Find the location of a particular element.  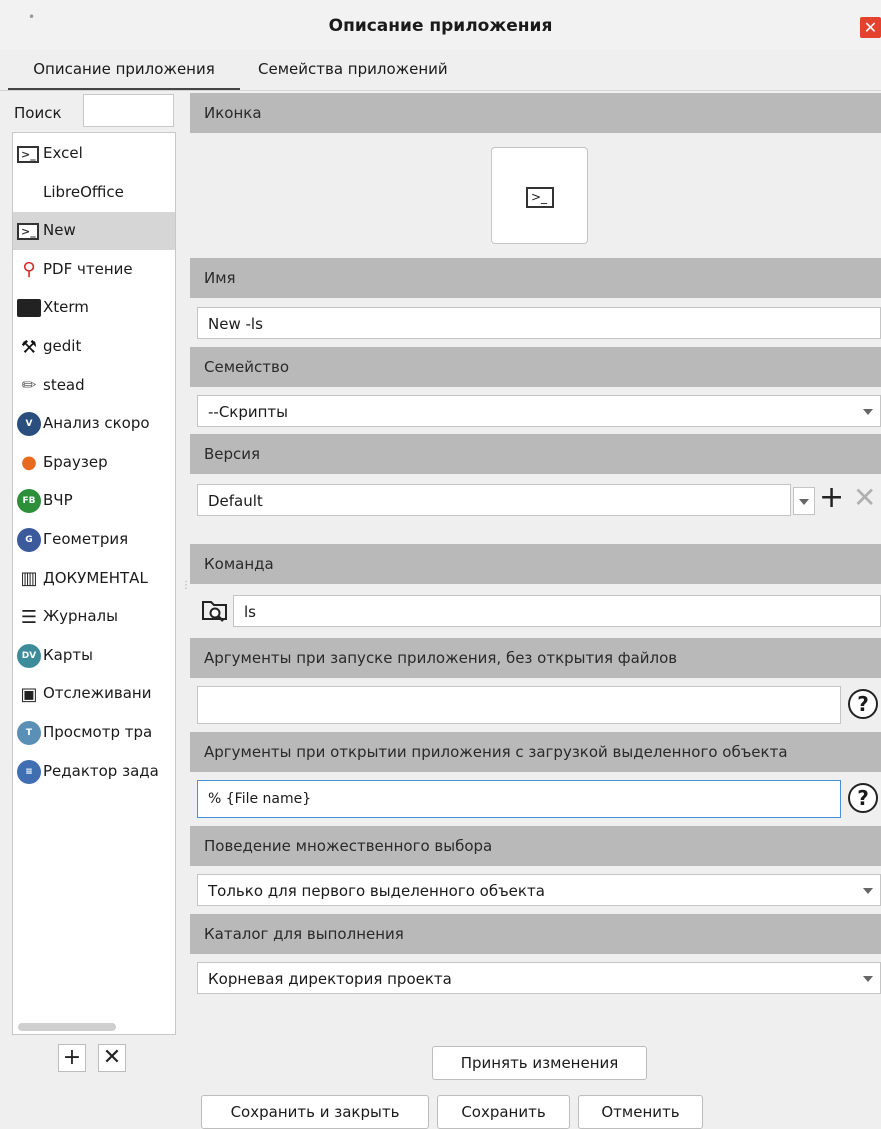

editor-badge-icon: ≡ is located at coordinates (29, 771).